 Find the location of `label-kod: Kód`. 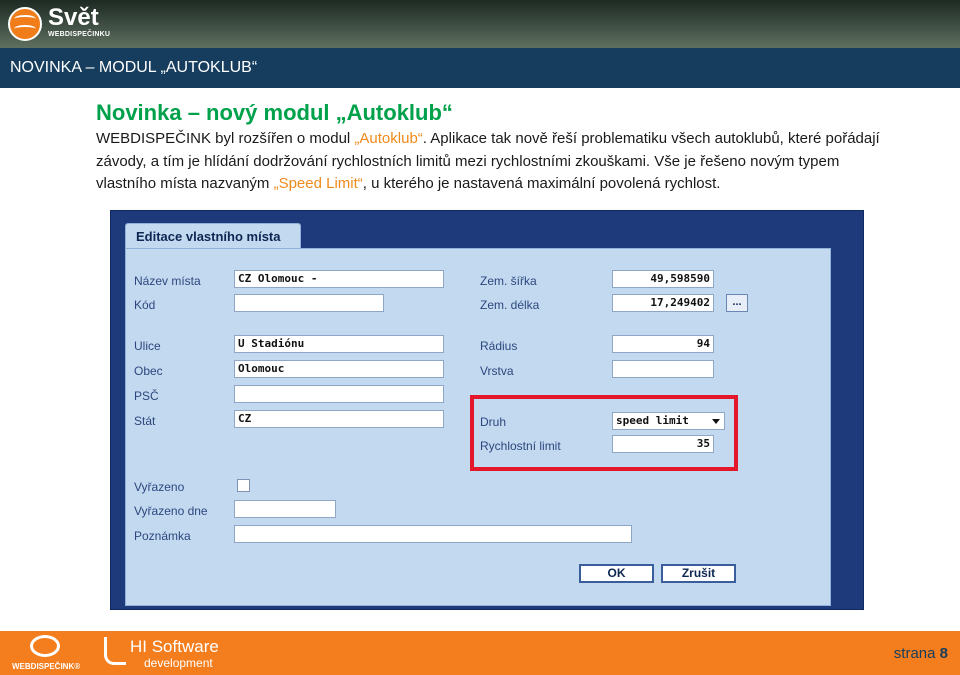

label-kod: Kód is located at coordinates (145, 305).